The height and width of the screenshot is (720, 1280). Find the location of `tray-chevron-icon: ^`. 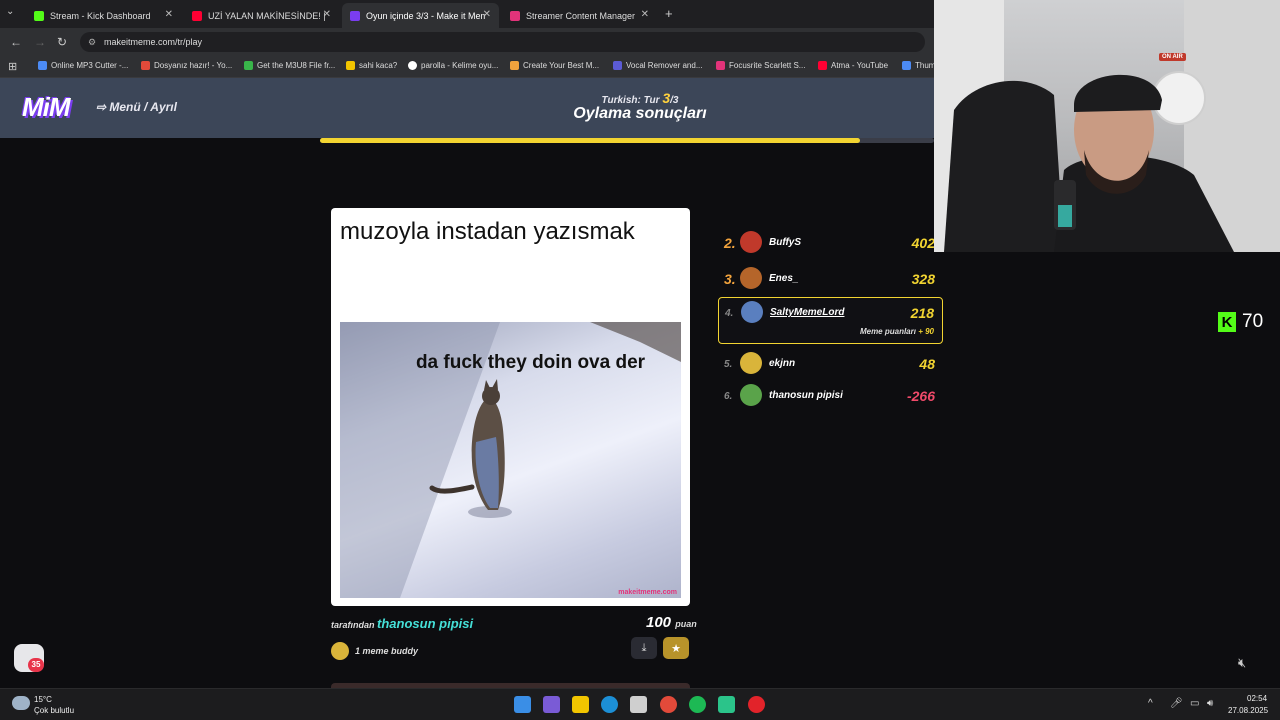

tray-chevron-icon: ^ is located at coordinates (1150, 703).